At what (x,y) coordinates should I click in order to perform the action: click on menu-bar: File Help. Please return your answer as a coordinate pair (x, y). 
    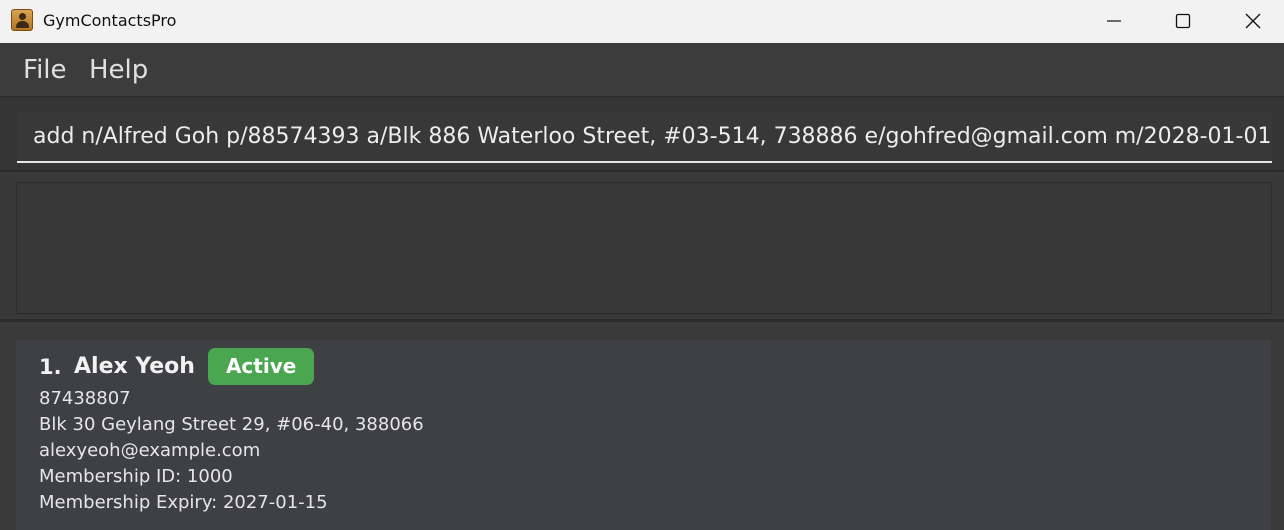
    Looking at the image, I should click on (642, 69).